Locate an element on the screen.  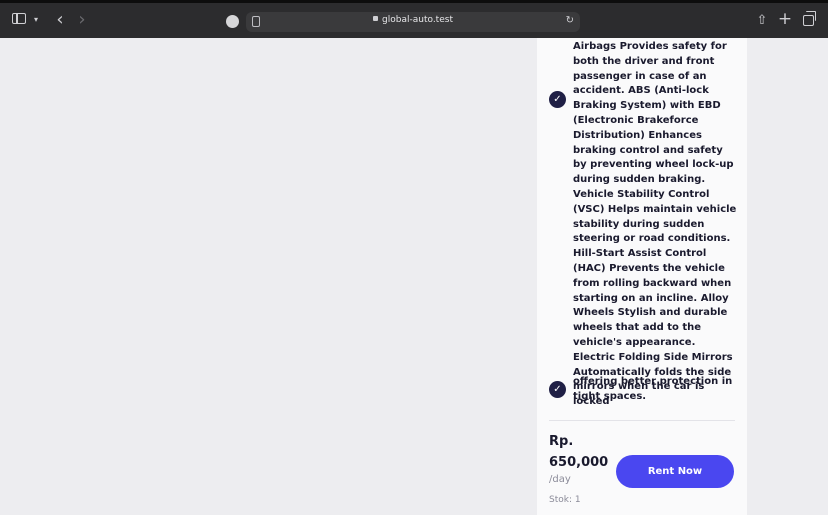
price-value: 650,000 is located at coordinates (579, 462).